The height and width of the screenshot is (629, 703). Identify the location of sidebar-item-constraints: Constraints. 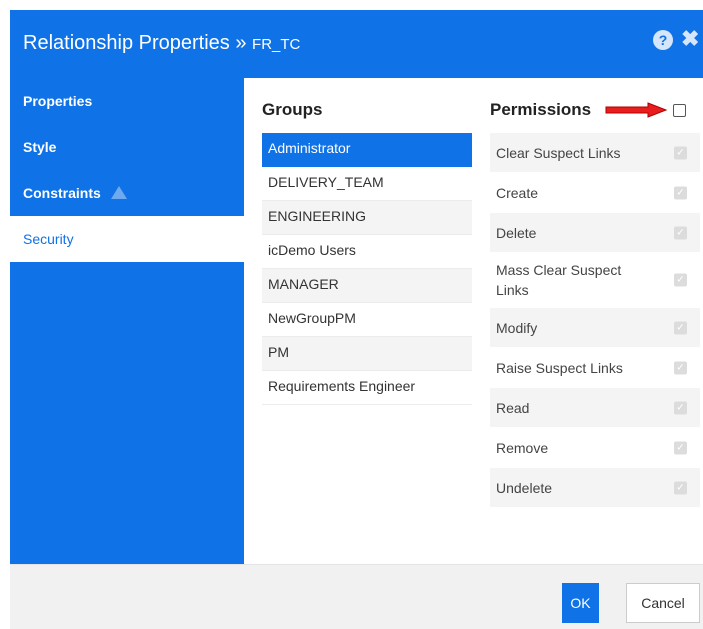
(127, 193).